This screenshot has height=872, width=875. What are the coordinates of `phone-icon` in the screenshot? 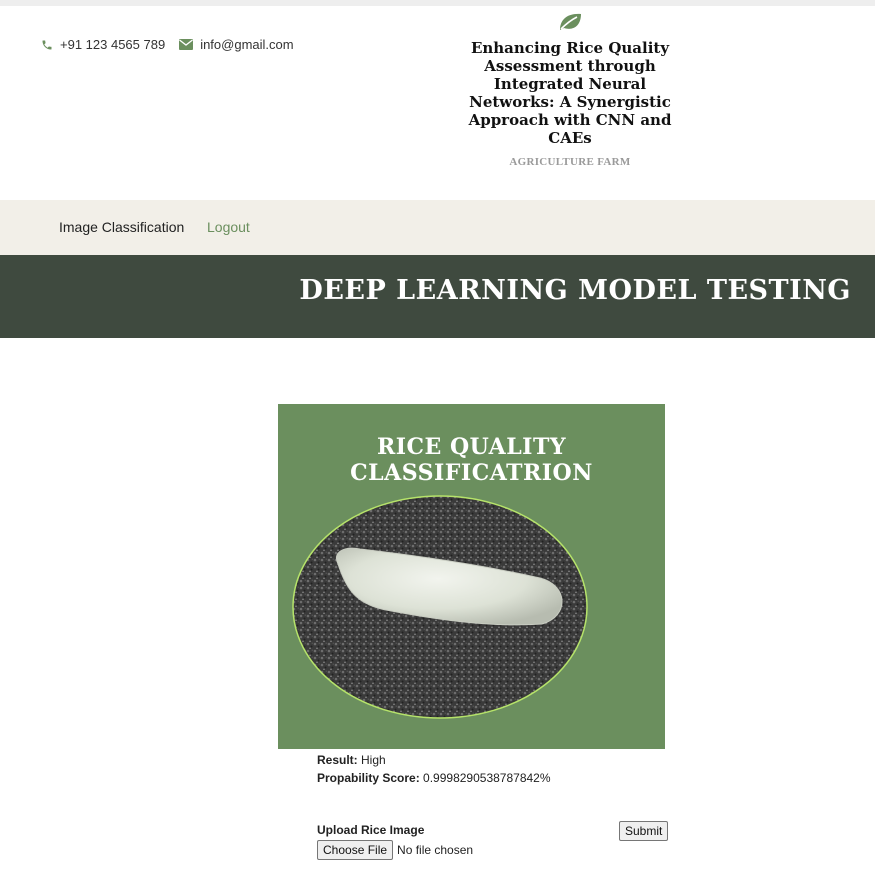 It's located at (50, 45).